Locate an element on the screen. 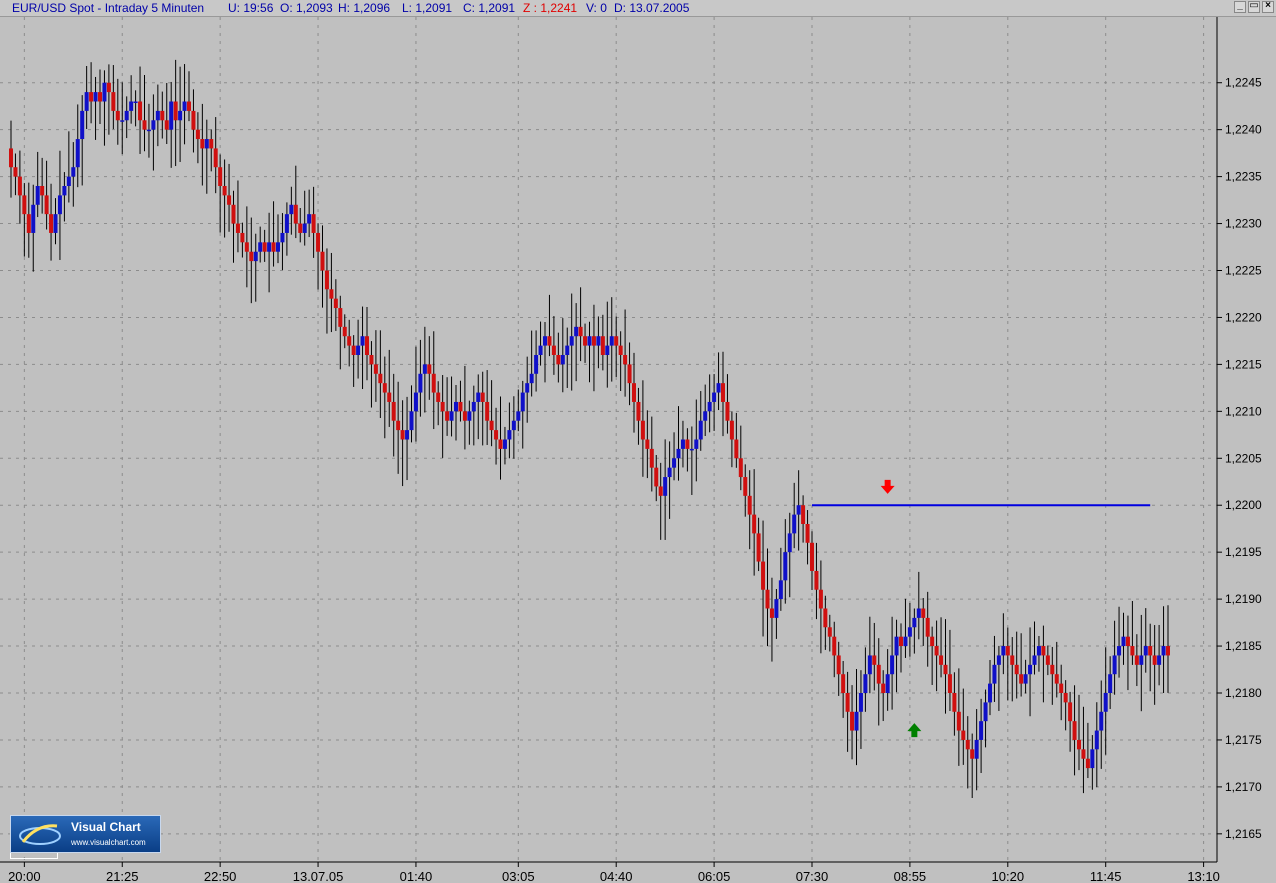  visual-chart-logo: Visual Chart www.visualchart.com is located at coordinates (85, 834).